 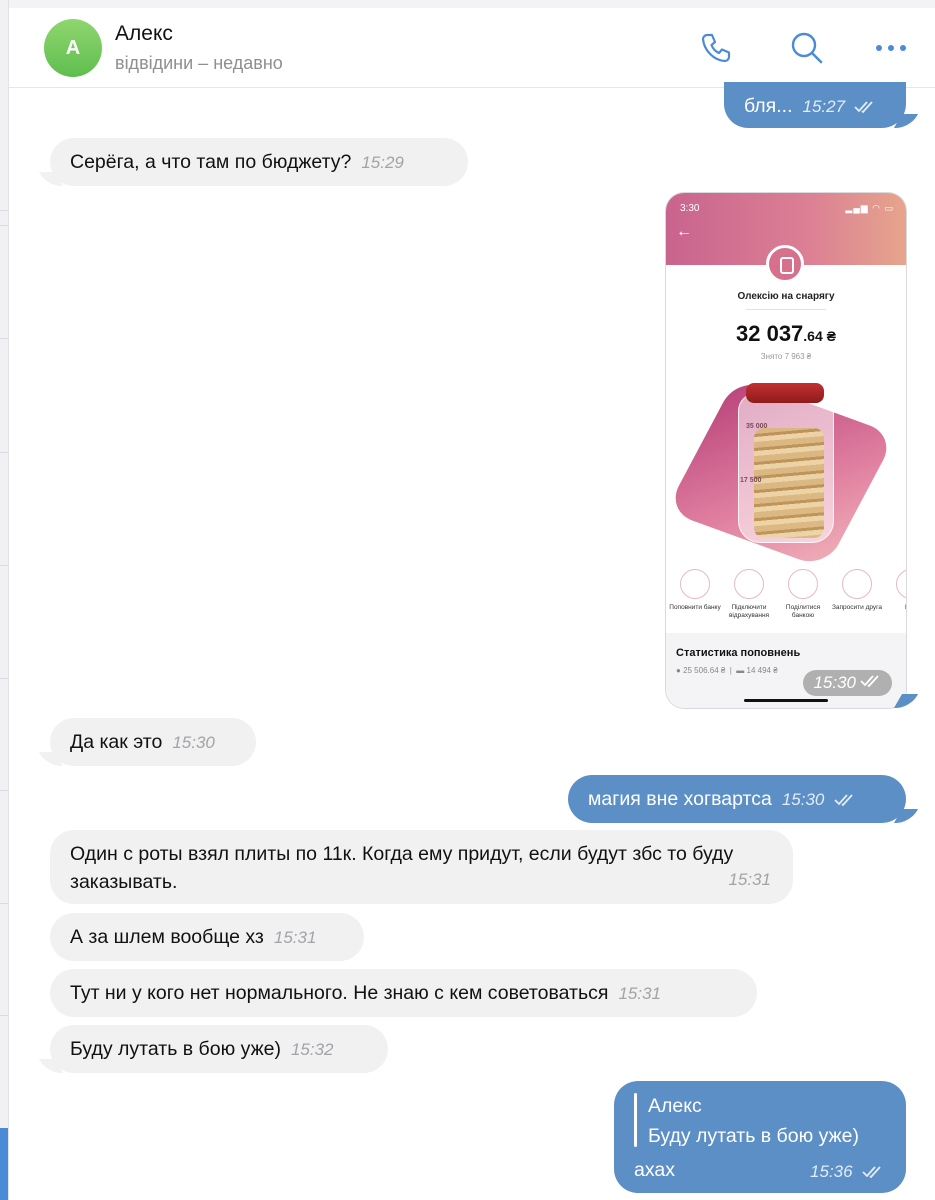 I want to click on message-text: Буду лутать в бою уже), so click(x=175, y=1049).